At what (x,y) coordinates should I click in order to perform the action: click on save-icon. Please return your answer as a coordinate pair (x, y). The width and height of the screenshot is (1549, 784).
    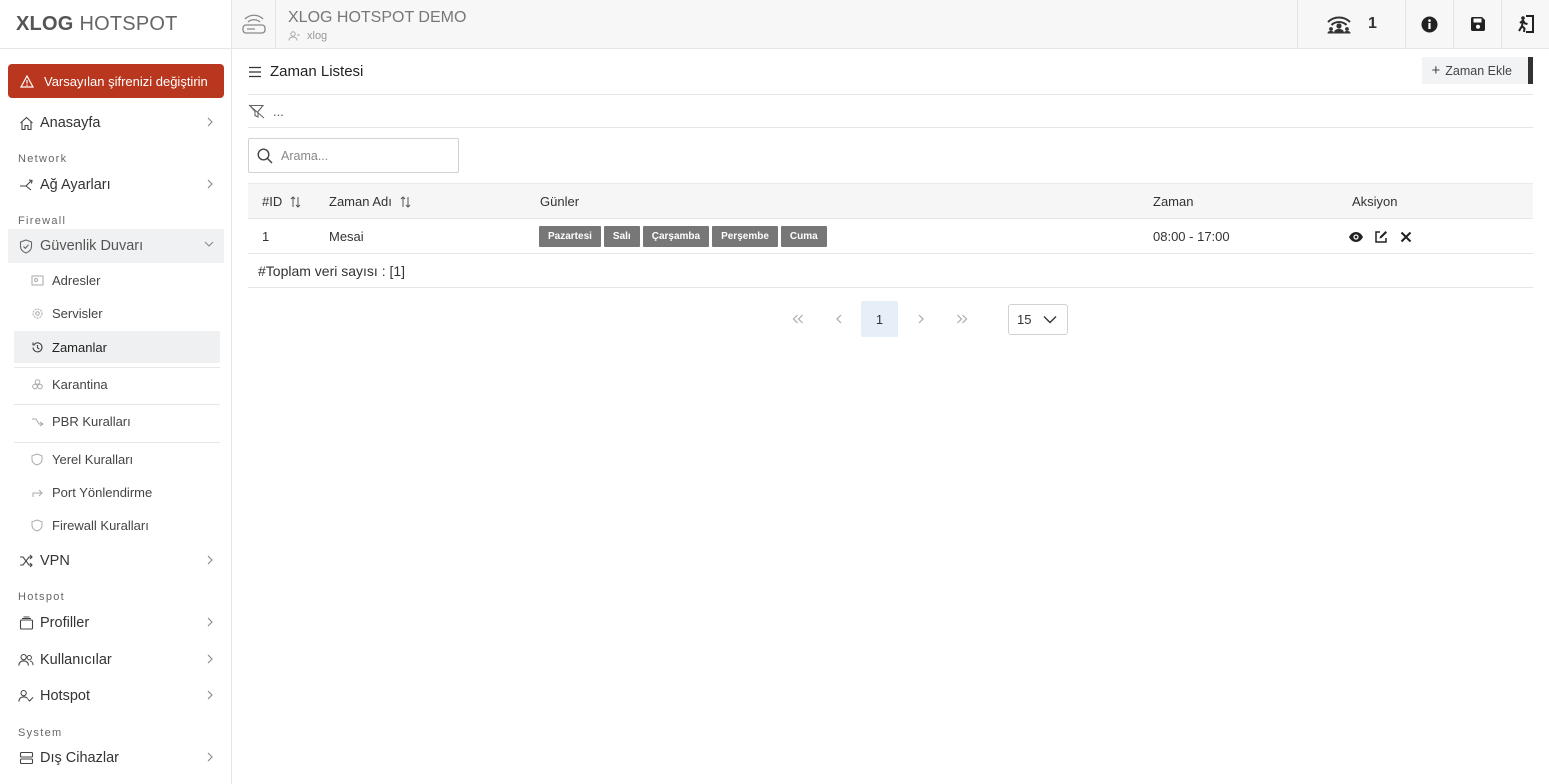
    Looking at the image, I should click on (1477, 24).